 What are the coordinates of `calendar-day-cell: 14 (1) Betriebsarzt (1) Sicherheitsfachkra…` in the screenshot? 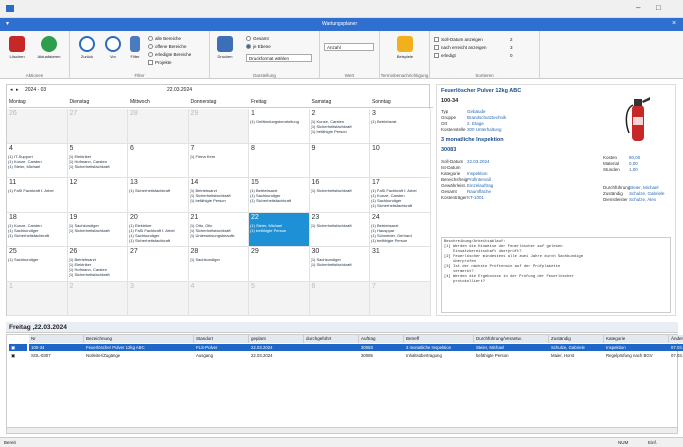 It's located at (218, 195).